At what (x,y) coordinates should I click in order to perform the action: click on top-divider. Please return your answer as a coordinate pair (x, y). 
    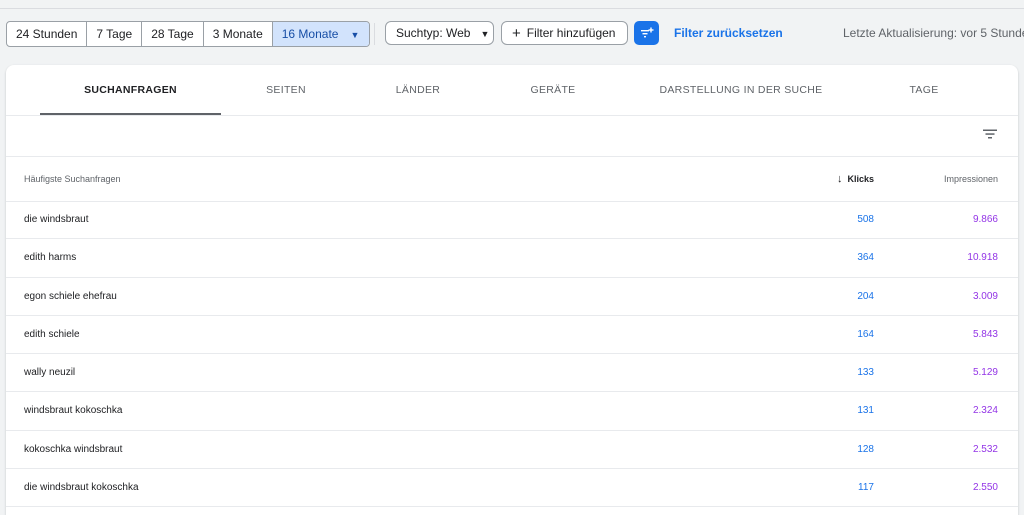
    Looking at the image, I should click on (512, 8).